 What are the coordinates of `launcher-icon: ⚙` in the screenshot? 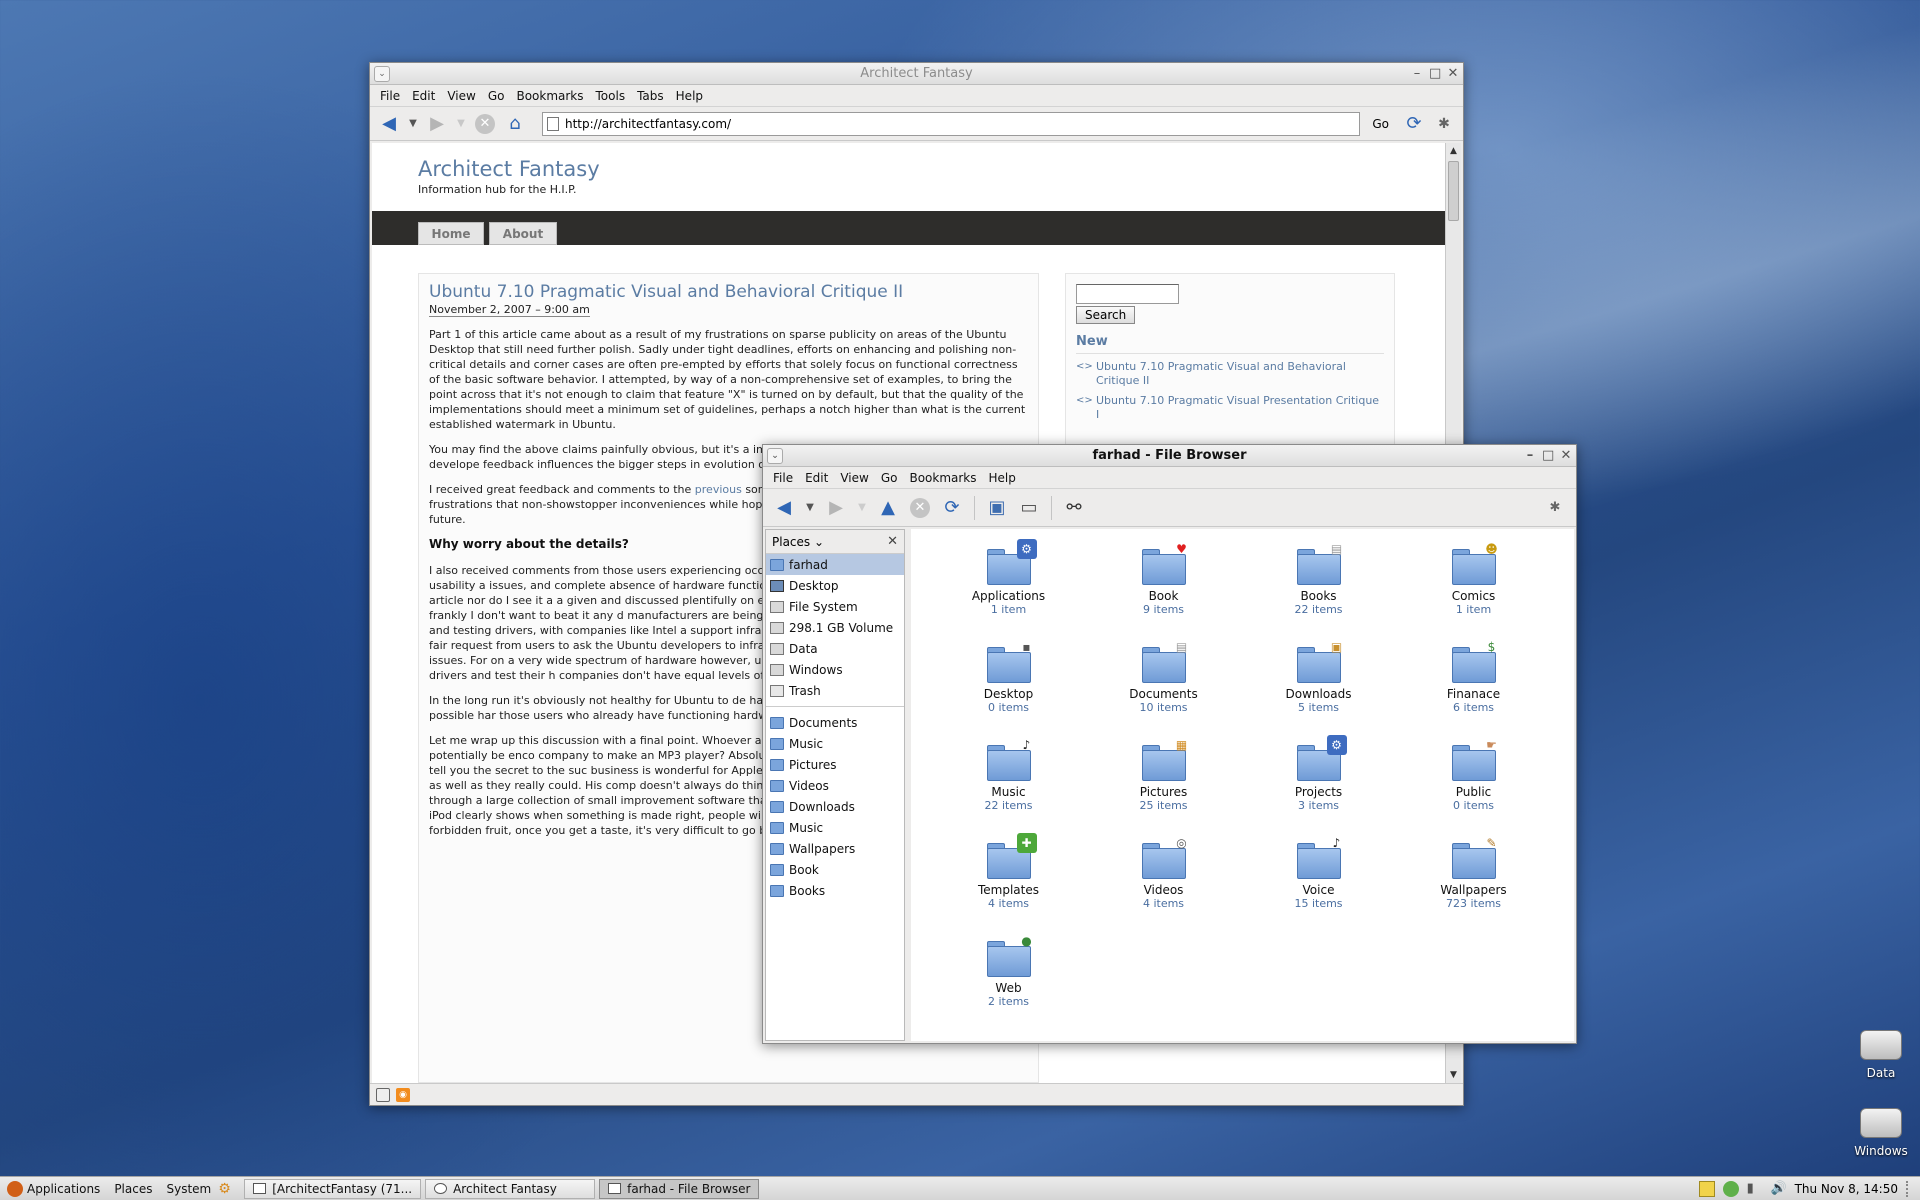 It's located at (226, 1189).